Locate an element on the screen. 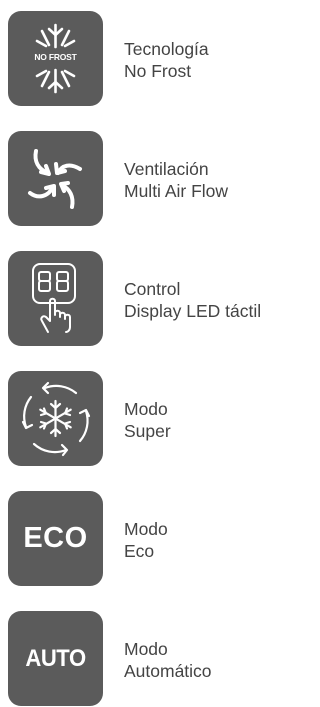 This screenshot has width=320, height=707. feature-subtitle: Display LED táctil is located at coordinates (193, 311).